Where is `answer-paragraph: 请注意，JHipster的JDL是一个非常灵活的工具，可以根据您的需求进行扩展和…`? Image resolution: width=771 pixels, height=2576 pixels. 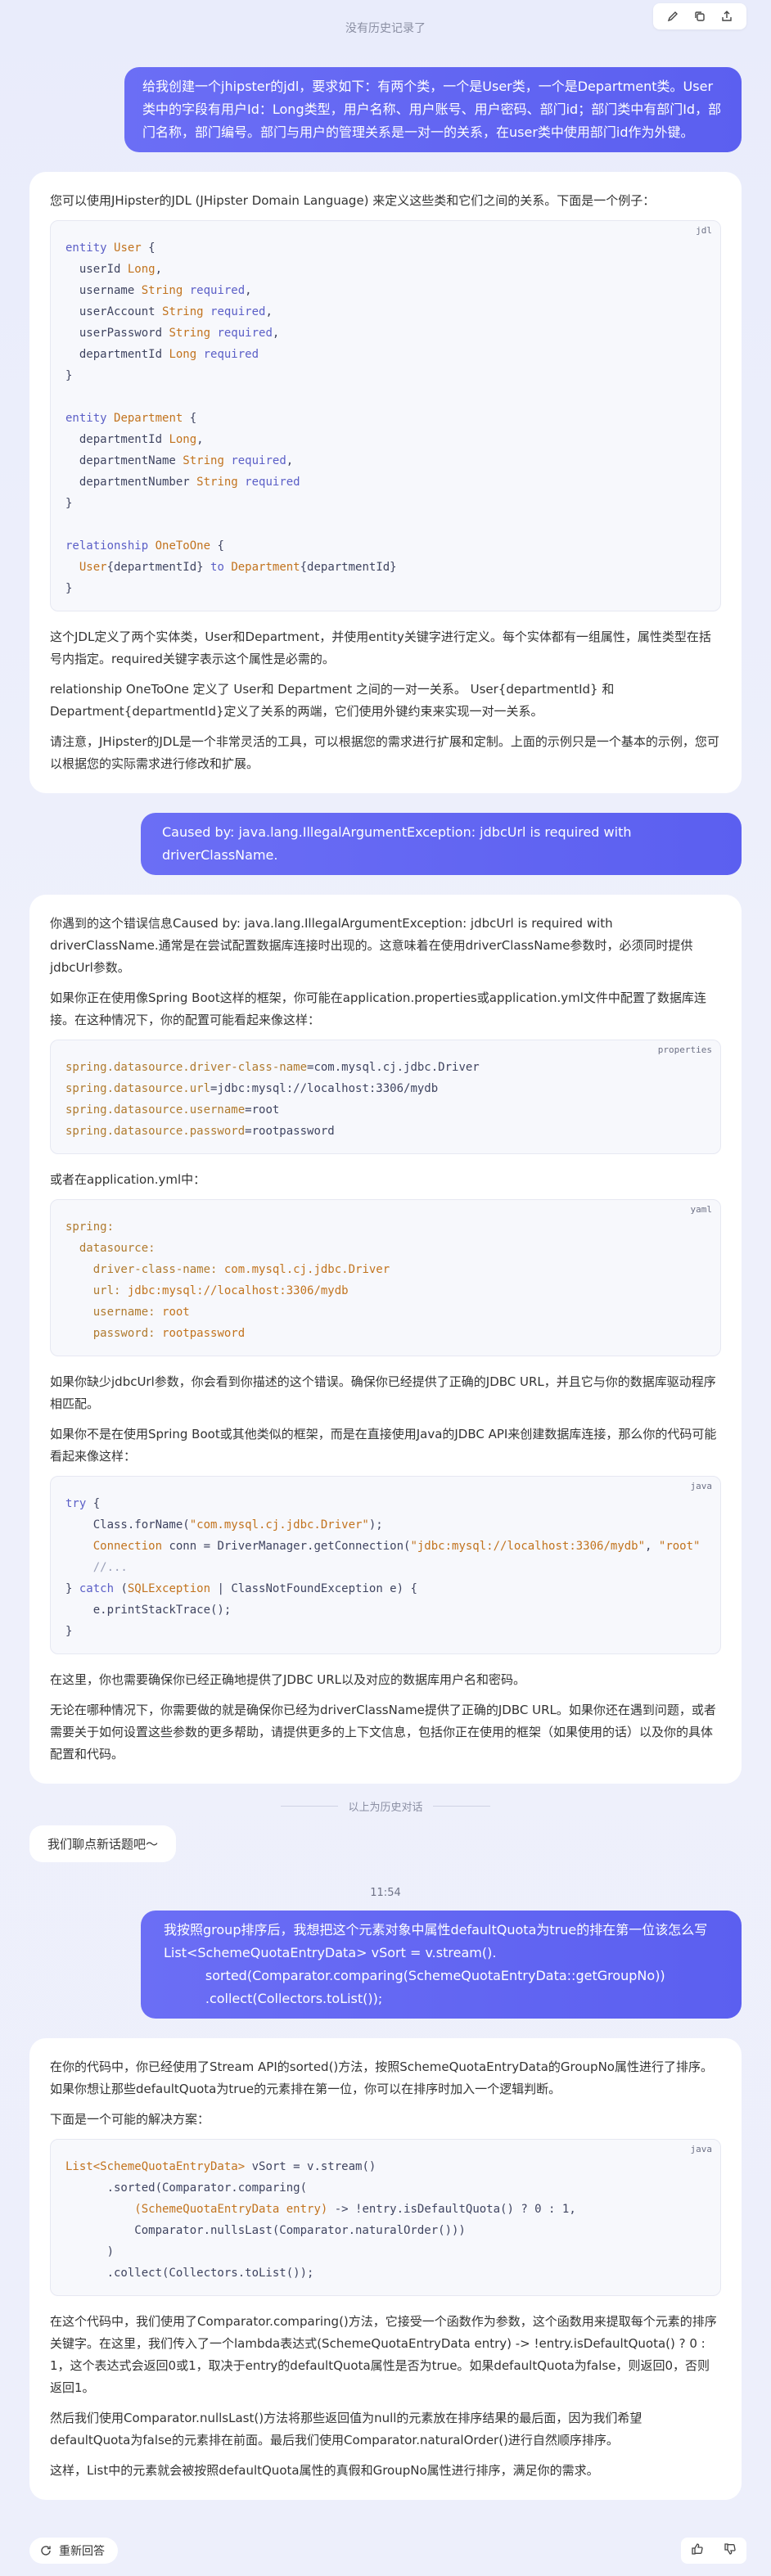 answer-paragraph: 请注意，JHipster的JDL是一个非常灵活的工具，可以根据您的需求进行扩展和… is located at coordinates (385, 752).